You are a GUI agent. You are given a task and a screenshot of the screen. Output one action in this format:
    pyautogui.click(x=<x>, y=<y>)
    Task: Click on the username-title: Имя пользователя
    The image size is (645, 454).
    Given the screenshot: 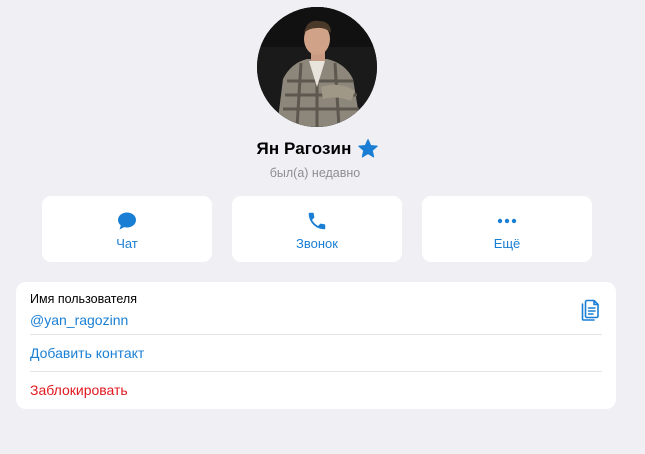 What is the action you would take?
    pyautogui.click(x=83, y=299)
    